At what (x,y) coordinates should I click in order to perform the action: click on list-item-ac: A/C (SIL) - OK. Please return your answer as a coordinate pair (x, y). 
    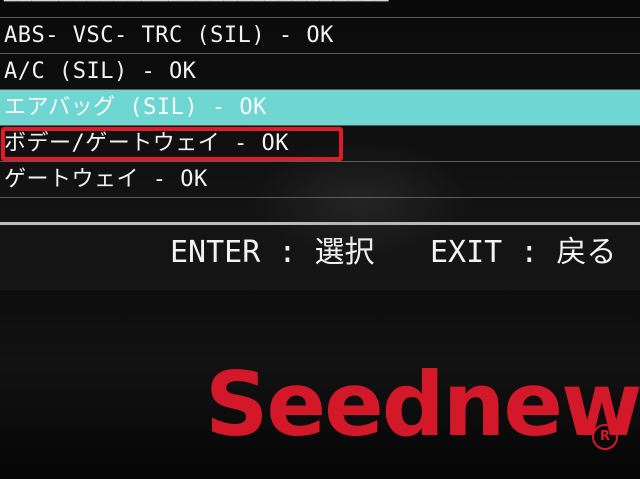
    Looking at the image, I should click on (320, 72).